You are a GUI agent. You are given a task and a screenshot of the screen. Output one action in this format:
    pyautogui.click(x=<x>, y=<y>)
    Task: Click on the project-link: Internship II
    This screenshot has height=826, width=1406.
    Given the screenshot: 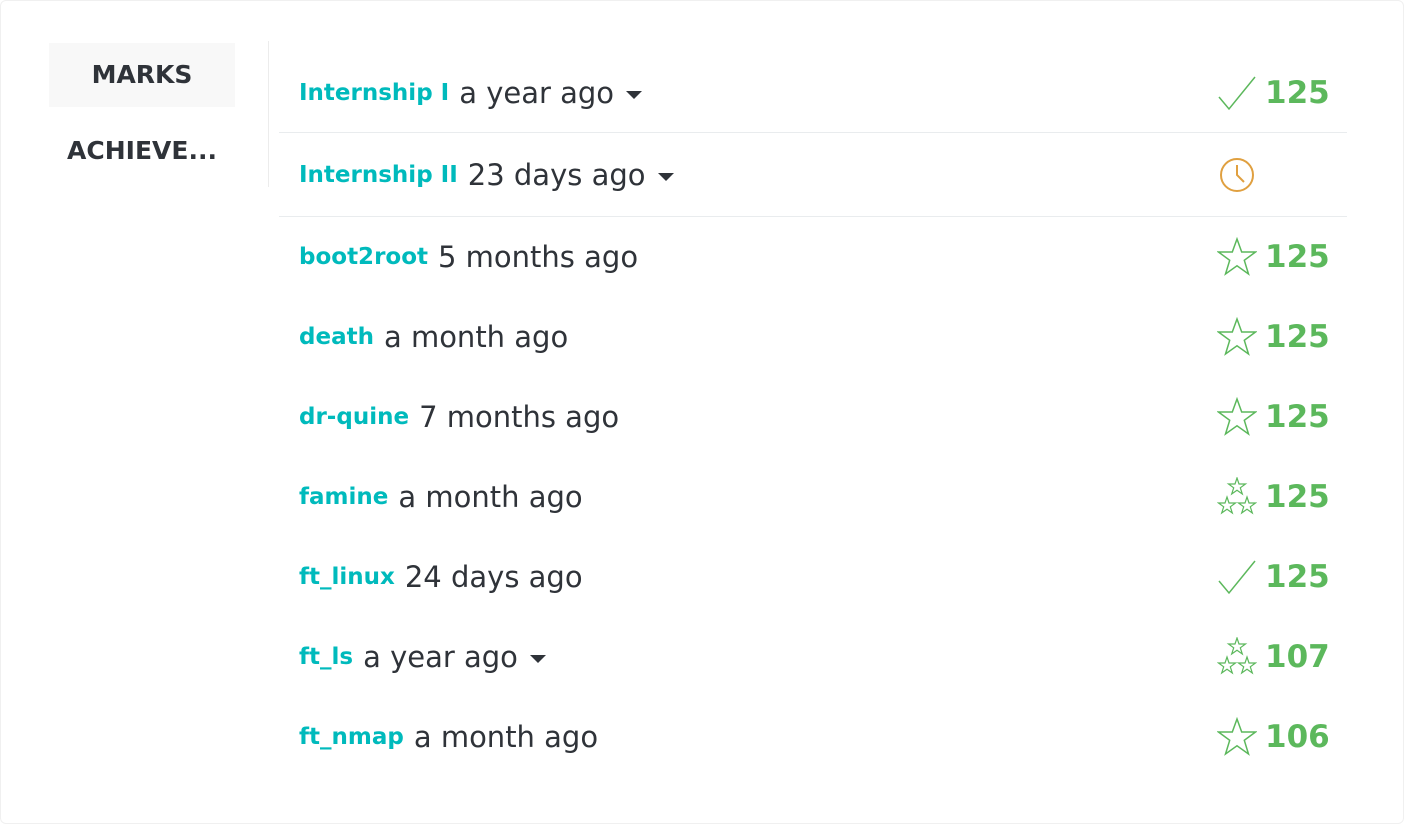 What is the action you would take?
    pyautogui.click(x=378, y=175)
    